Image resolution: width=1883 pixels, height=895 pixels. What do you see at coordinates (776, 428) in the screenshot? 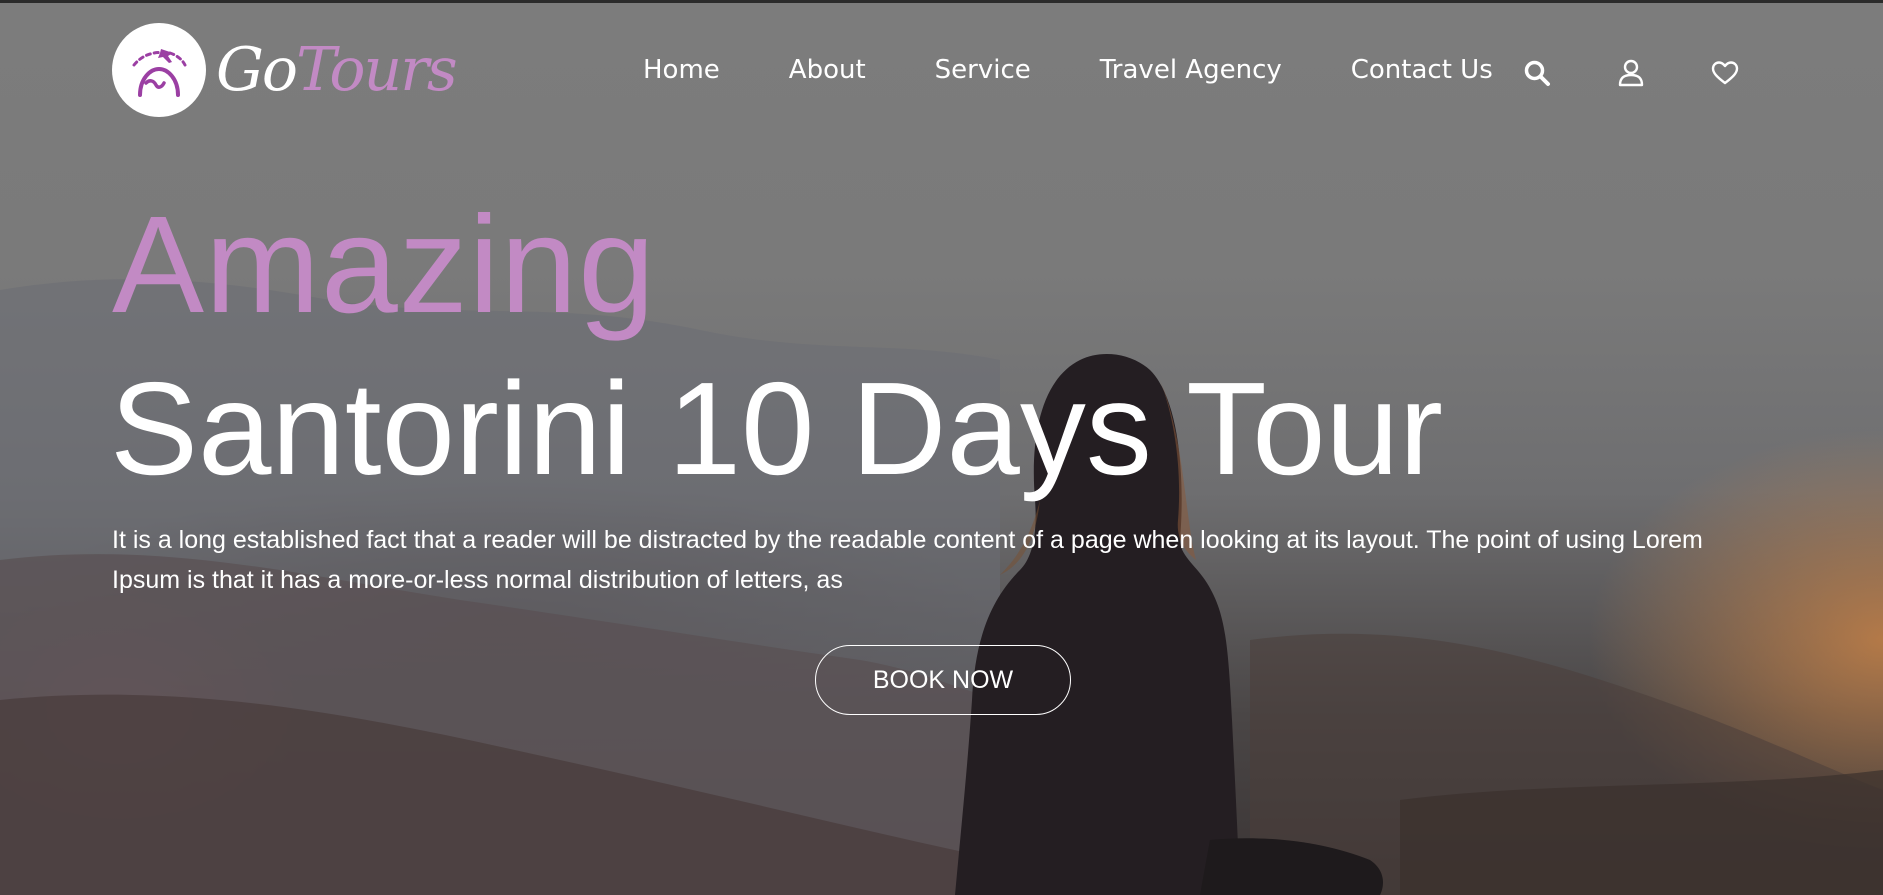
I see `hero-title: Santorini 10 Days Tour` at bounding box center [776, 428].